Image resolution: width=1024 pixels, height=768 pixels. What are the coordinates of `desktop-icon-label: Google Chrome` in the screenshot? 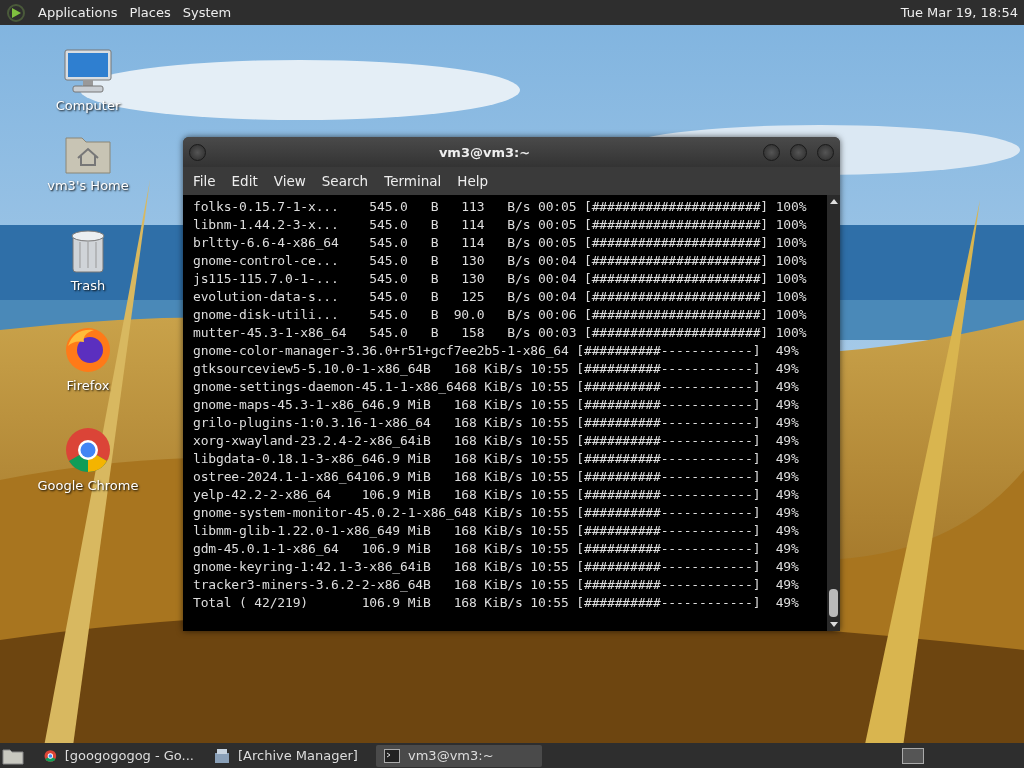 It's located at (88, 485).